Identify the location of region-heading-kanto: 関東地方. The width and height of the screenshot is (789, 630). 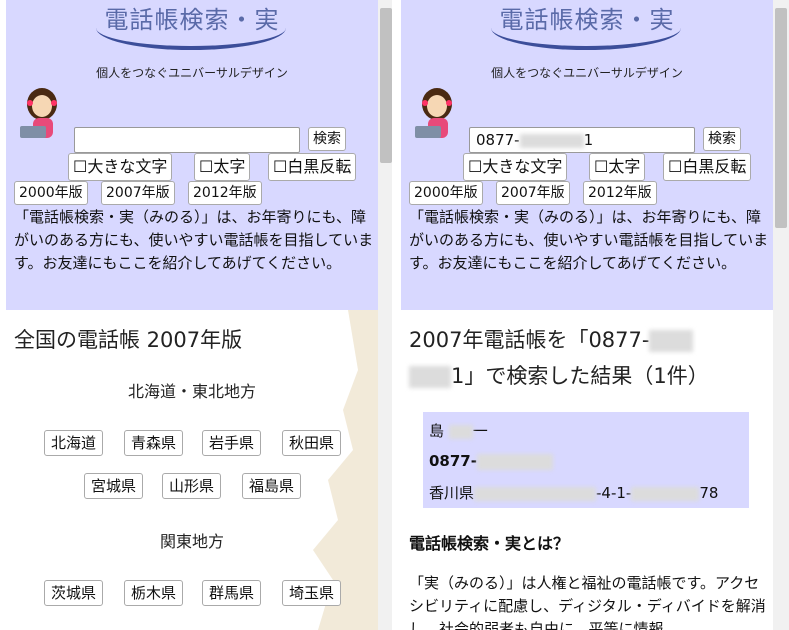
(191, 541).